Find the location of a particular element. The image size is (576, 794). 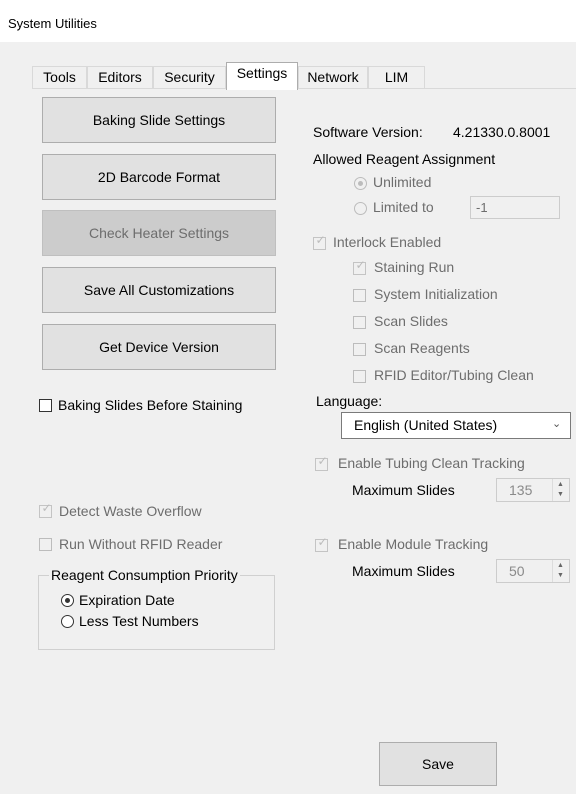

unlimited-radio is located at coordinates (360, 183).